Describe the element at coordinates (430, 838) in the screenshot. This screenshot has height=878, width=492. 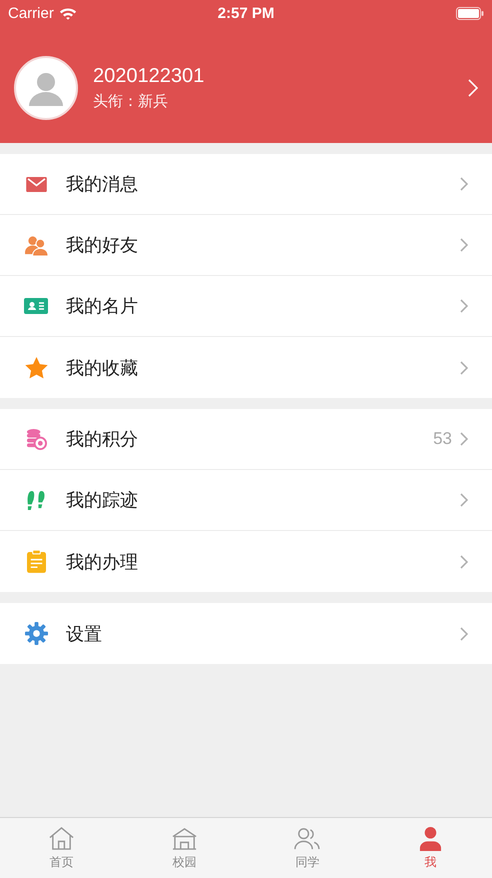
I see `person-icon` at that location.